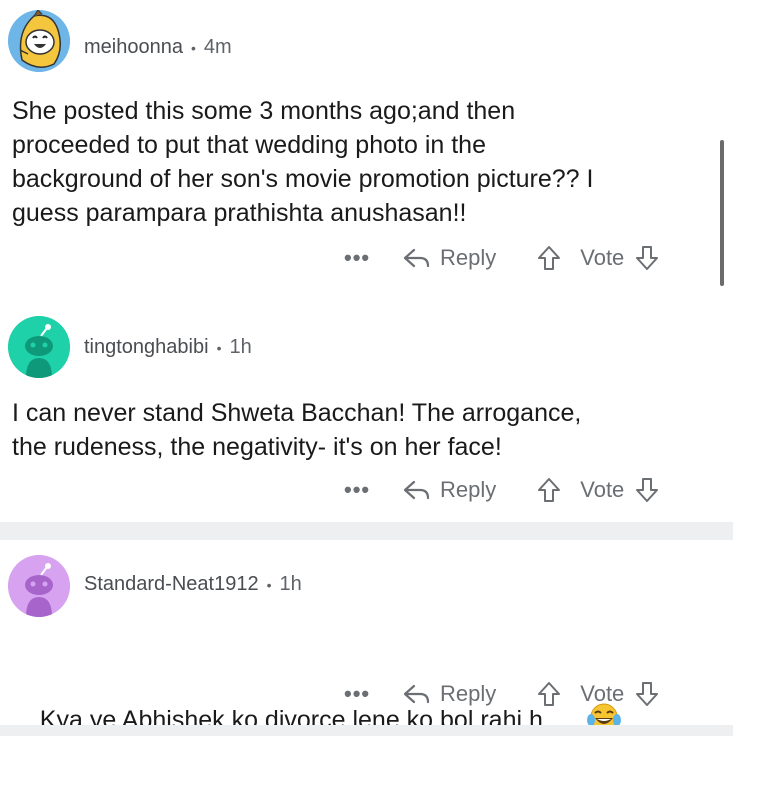 The width and height of the screenshot is (767, 809). I want to click on username: tingtonghabibi, so click(146, 347).